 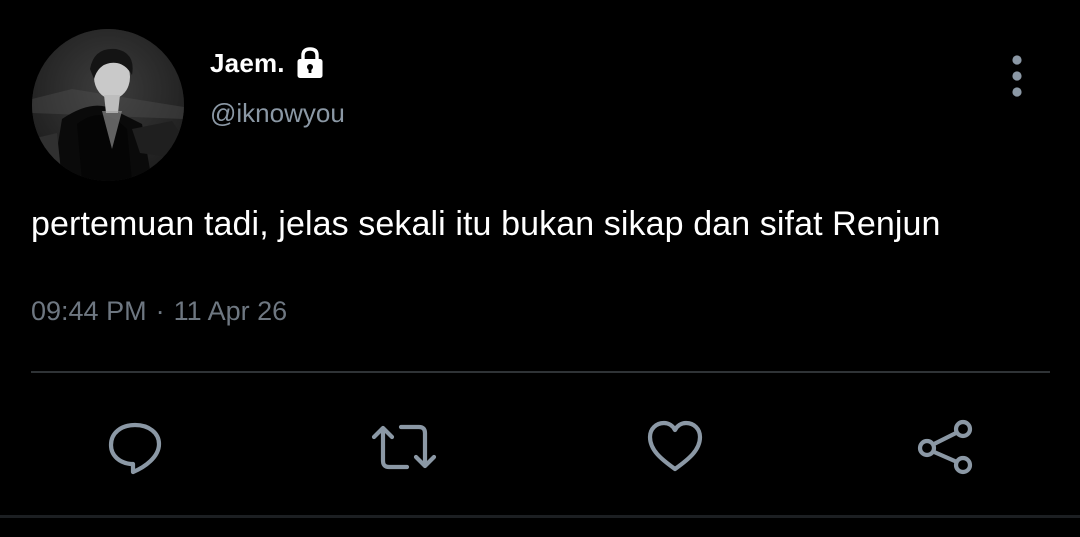 What do you see at coordinates (231, 311) in the screenshot?
I see `tweet-date: 11 Apr 26` at bounding box center [231, 311].